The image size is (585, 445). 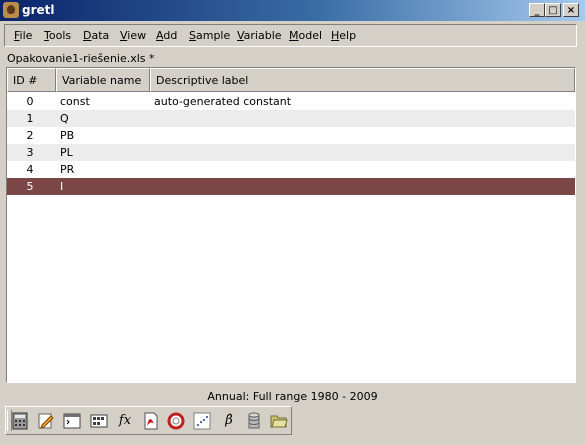 What do you see at coordinates (343, 35) in the screenshot?
I see `menu-help: Help` at bounding box center [343, 35].